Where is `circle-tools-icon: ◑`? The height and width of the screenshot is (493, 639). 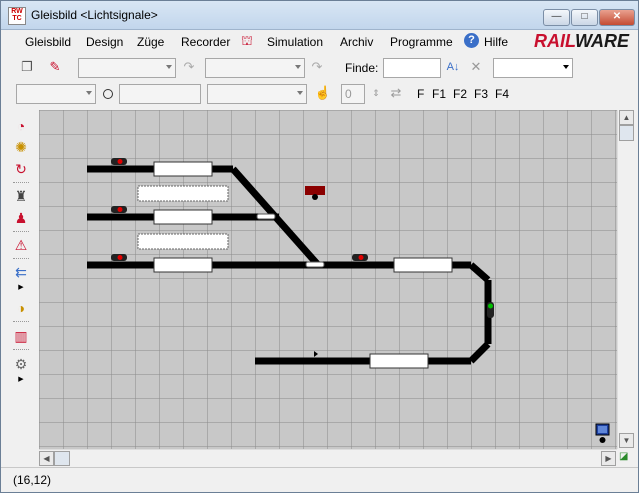 circle-tools-icon: ◑ is located at coordinates (21, 308).